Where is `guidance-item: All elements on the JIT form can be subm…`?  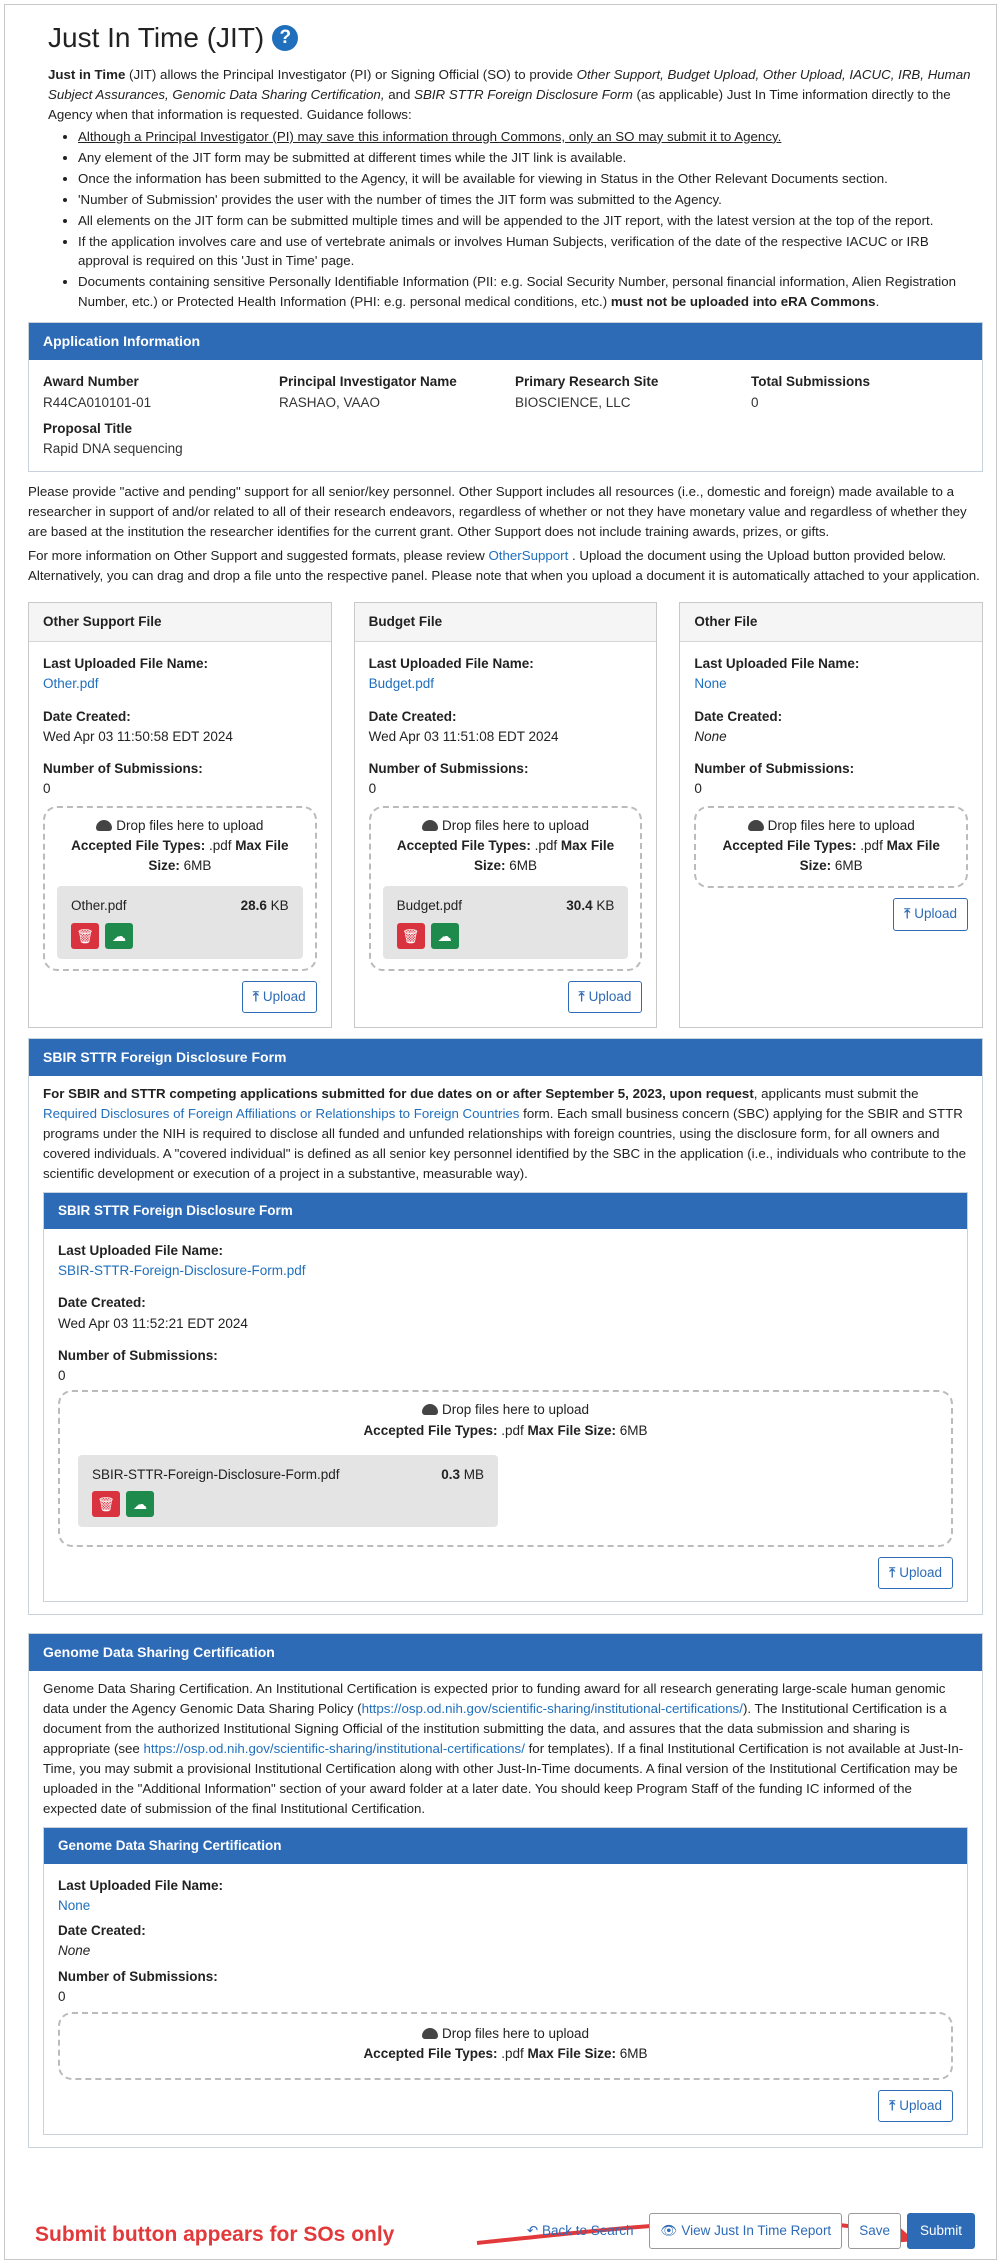
guidance-item: All elements on the JIT form can be subm… is located at coordinates (528, 221).